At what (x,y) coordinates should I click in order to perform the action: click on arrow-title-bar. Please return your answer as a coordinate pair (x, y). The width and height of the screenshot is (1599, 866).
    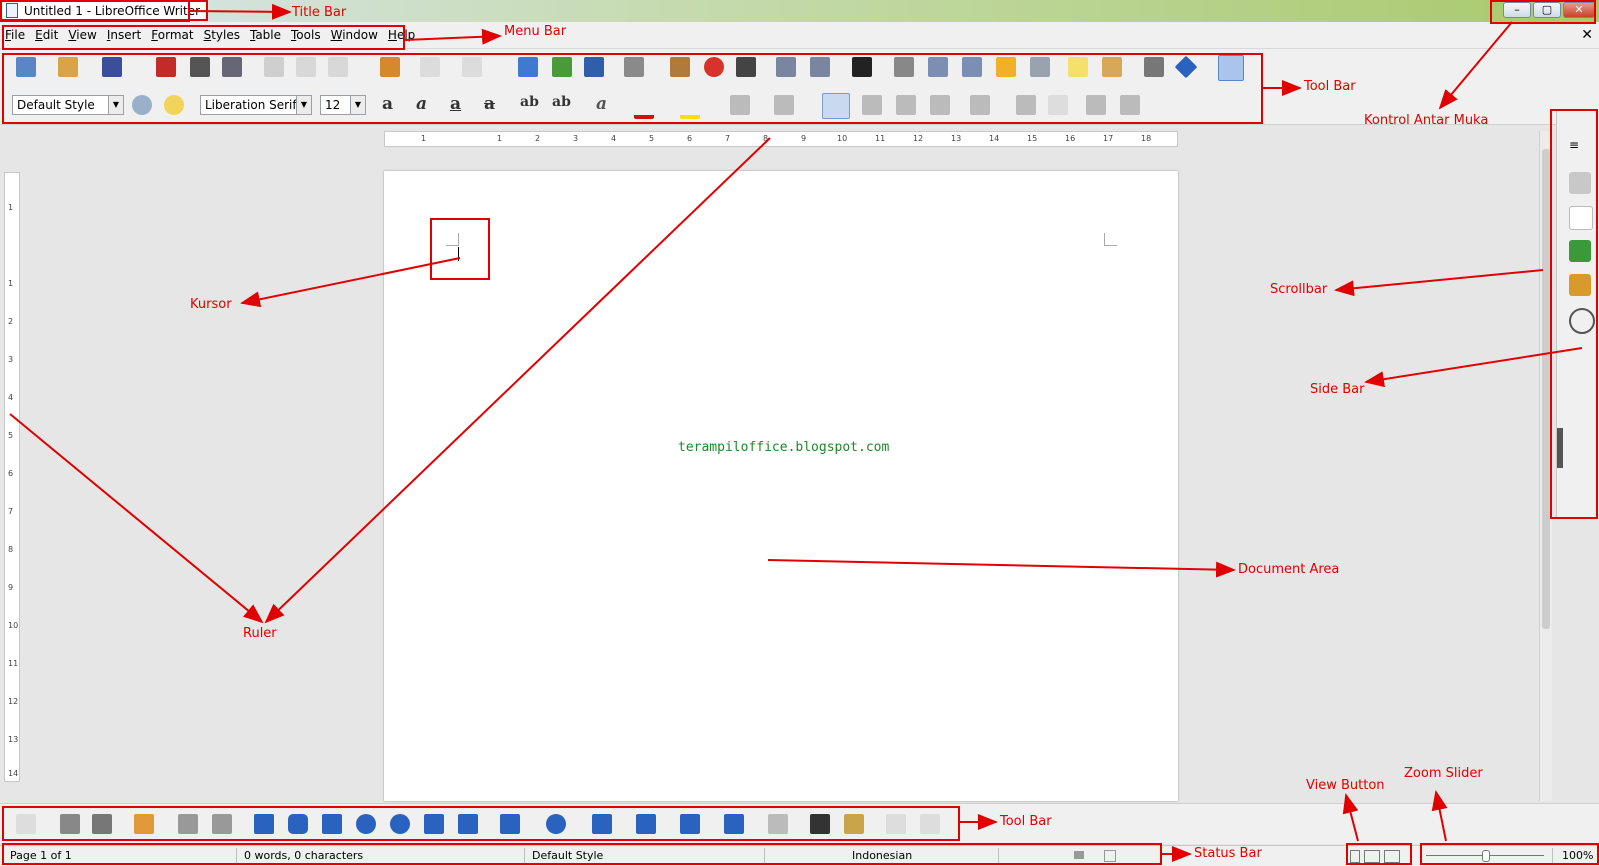
    Looking at the image, I should click on (240, 11).